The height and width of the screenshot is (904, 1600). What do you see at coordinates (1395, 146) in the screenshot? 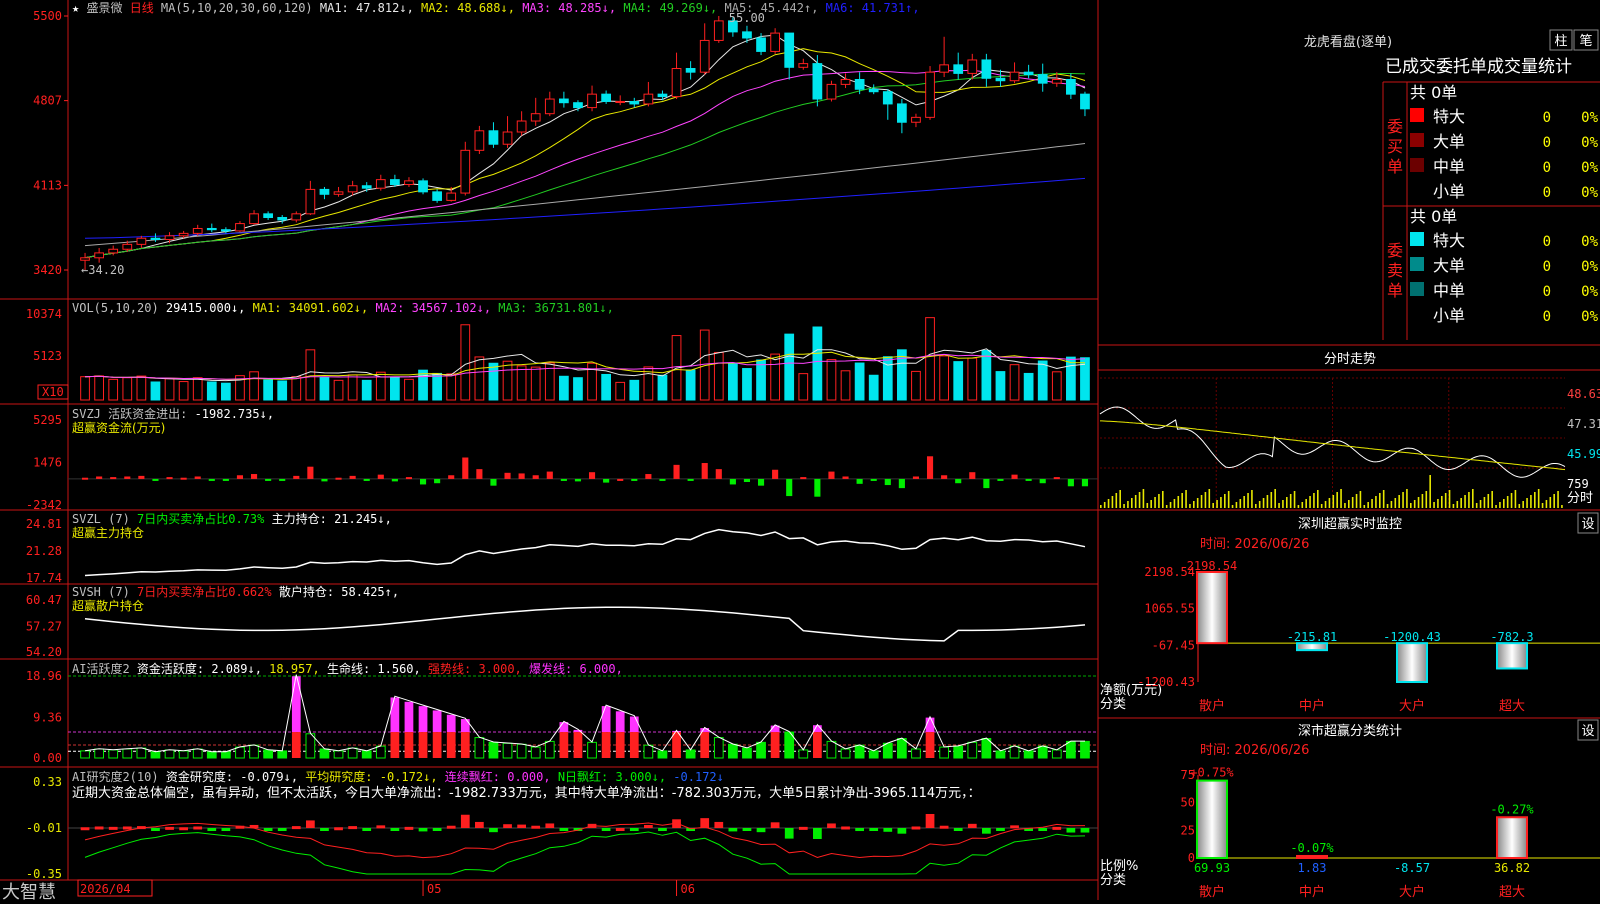
I see `buy-order-title: 买` at bounding box center [1395, 146].